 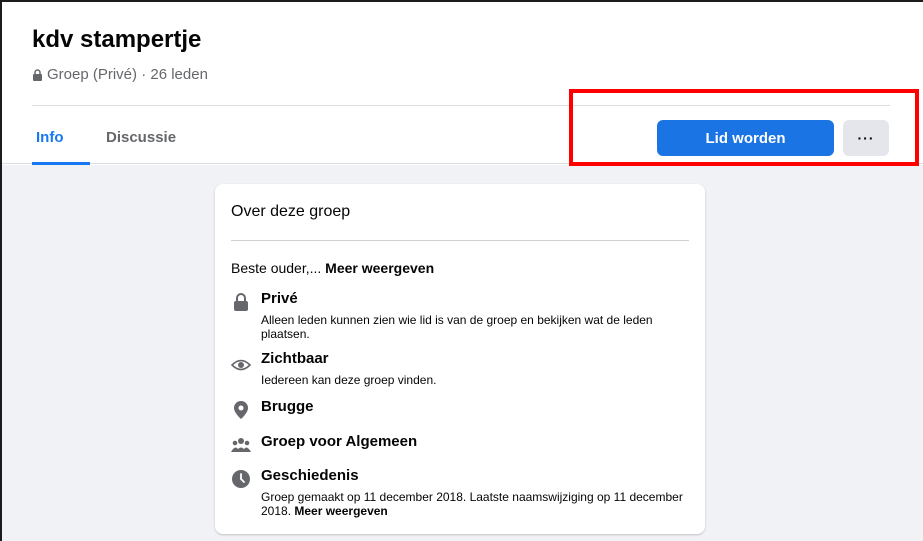 I want to click on intro-see-more-link: Meer weergeven, so click(x=379, y=268).